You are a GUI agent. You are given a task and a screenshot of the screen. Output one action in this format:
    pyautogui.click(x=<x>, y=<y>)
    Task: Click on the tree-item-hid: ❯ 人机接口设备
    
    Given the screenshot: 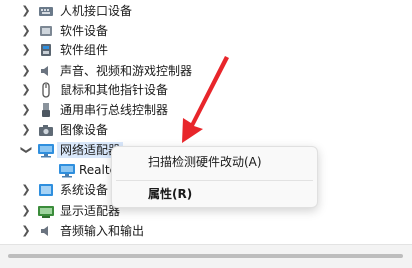 What is the action you would take?
    pyautogui.click(x=206, y=11)
    